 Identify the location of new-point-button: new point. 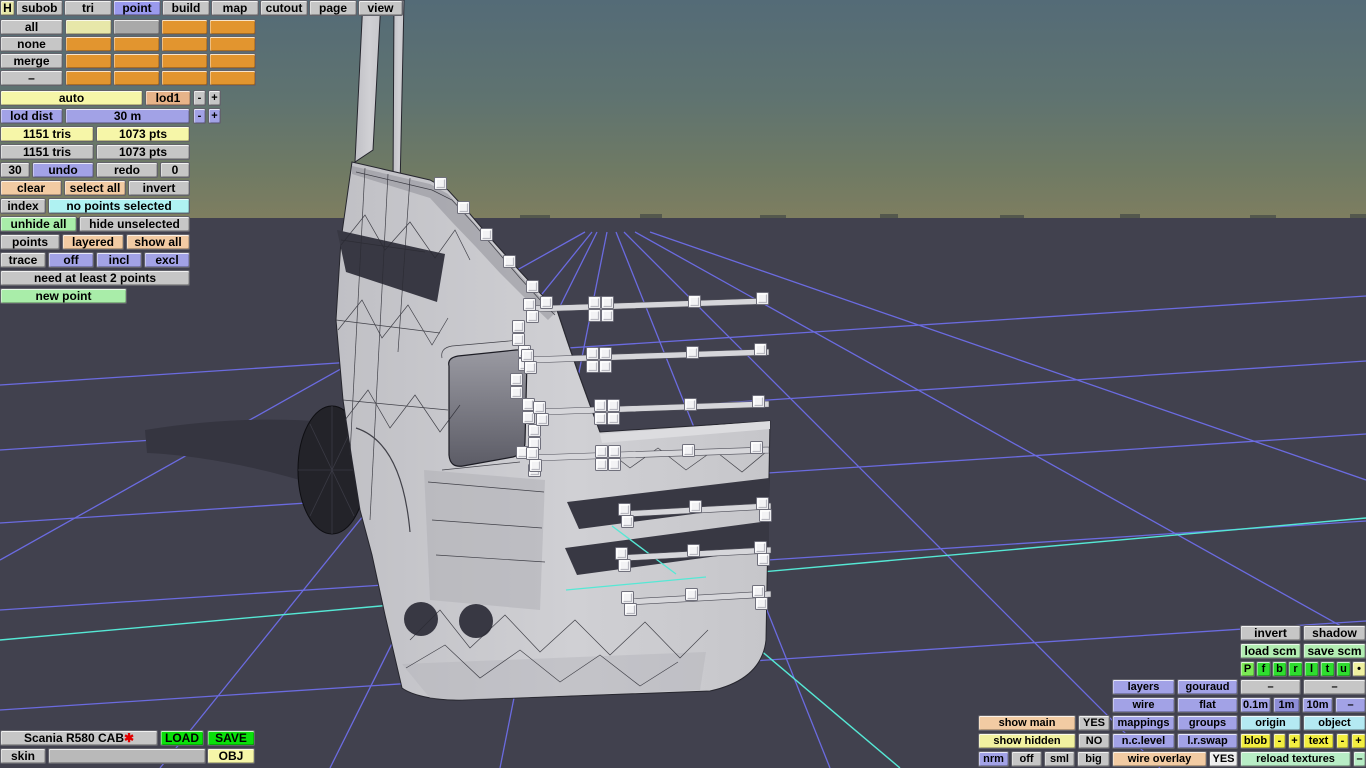
(63, 296).